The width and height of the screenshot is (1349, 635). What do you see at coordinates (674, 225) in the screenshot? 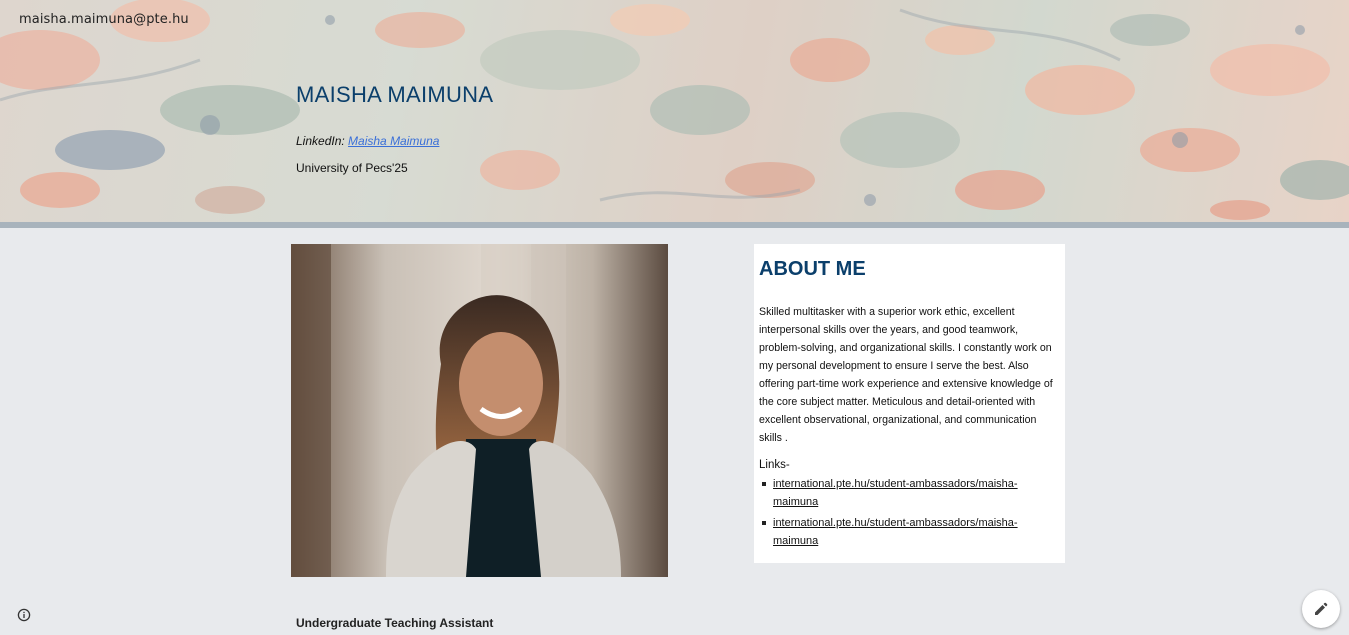
I see `hero-divider` at bounding box center [674, 225].